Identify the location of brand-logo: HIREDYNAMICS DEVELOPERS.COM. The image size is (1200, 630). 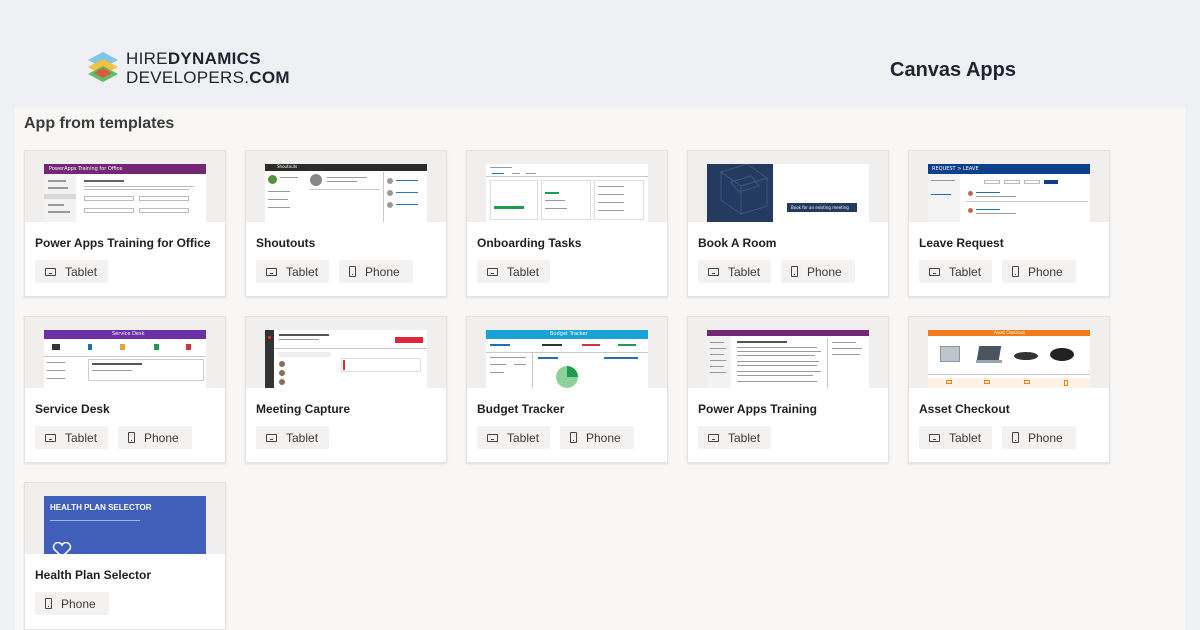
(188, 68).